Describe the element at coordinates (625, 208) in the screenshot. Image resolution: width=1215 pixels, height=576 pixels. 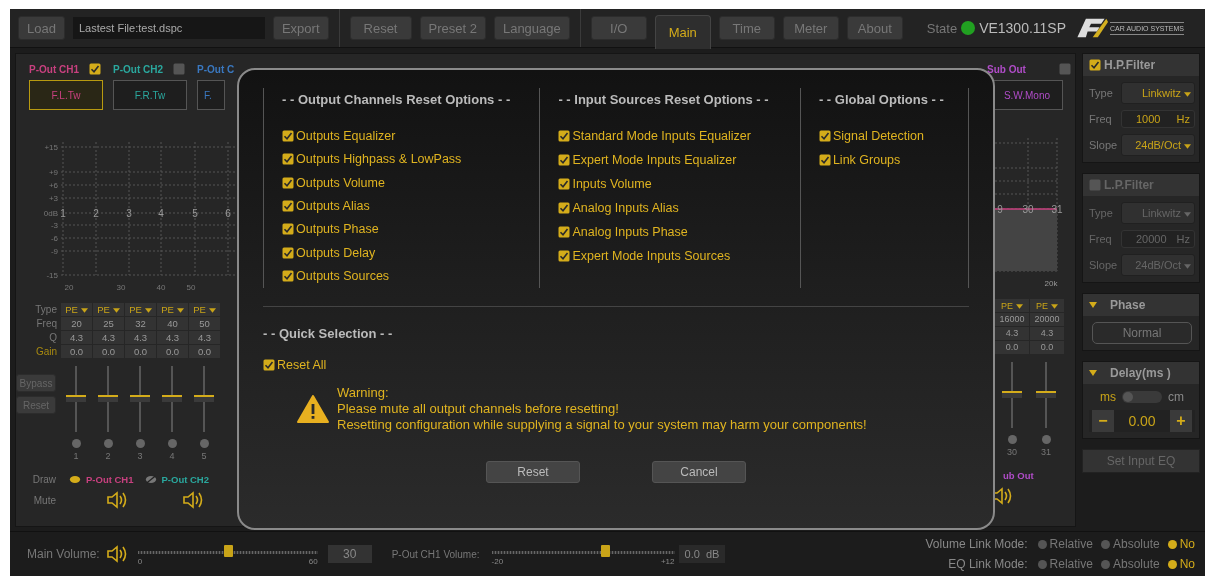
I see `option-label: Analog Inputs Alias` at that location.